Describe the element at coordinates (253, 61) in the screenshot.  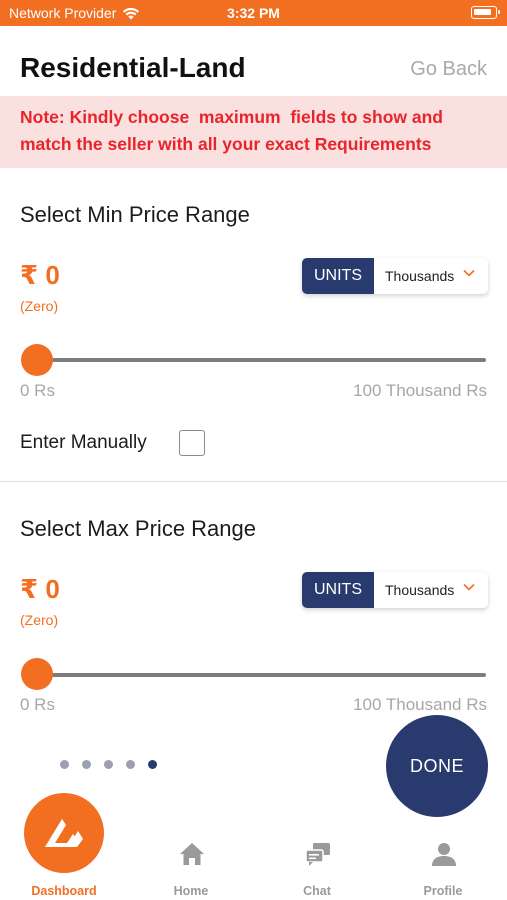
I see `header: Residential-Land Go Back` at that location.